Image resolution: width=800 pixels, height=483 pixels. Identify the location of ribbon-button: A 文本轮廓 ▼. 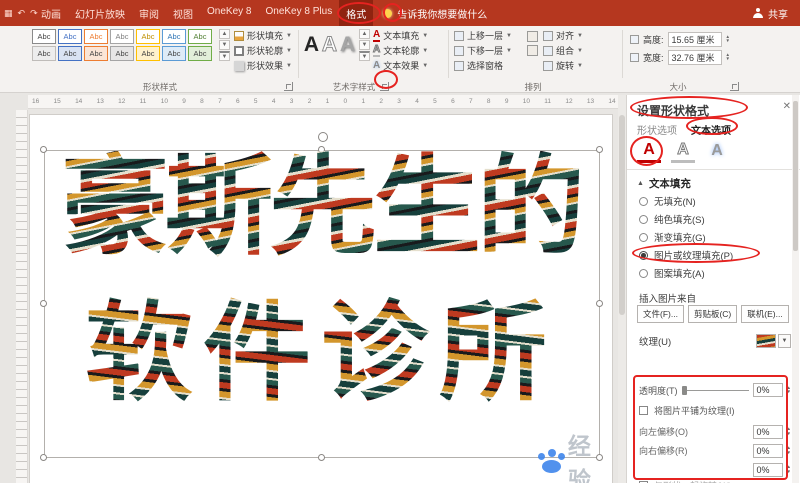
(400, 50).